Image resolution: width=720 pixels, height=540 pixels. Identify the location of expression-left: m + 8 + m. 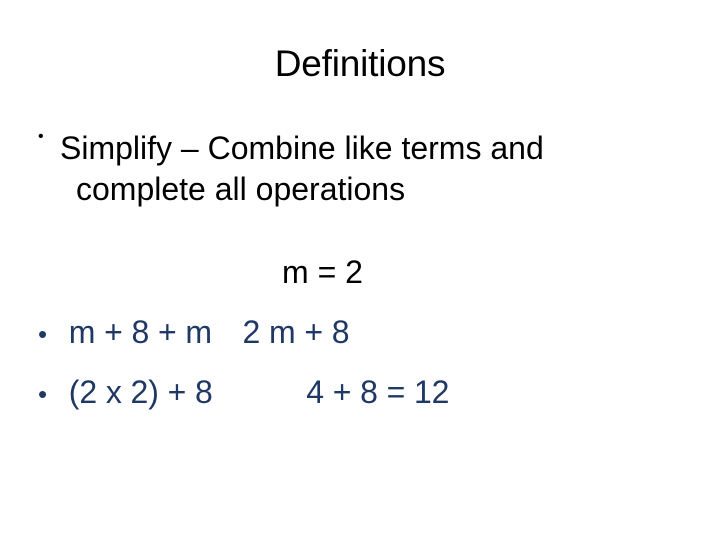
(140, 332).